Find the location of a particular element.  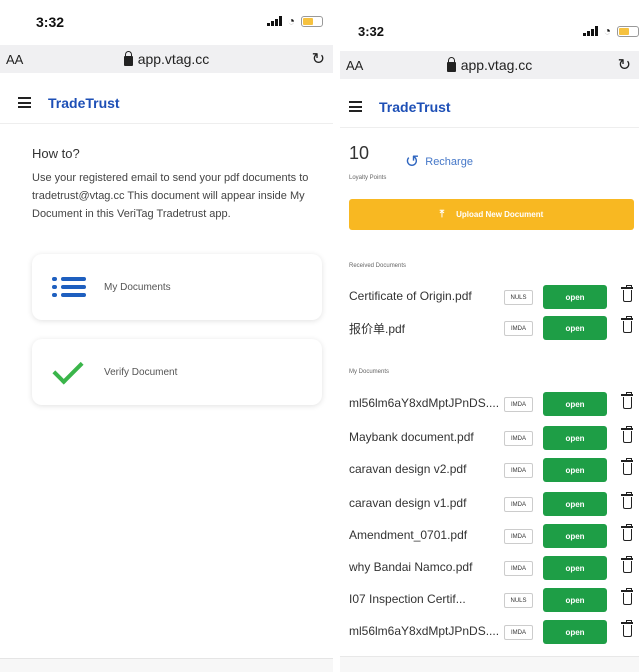

upload-icon: ⤒ is located at coordinates (442, 214).